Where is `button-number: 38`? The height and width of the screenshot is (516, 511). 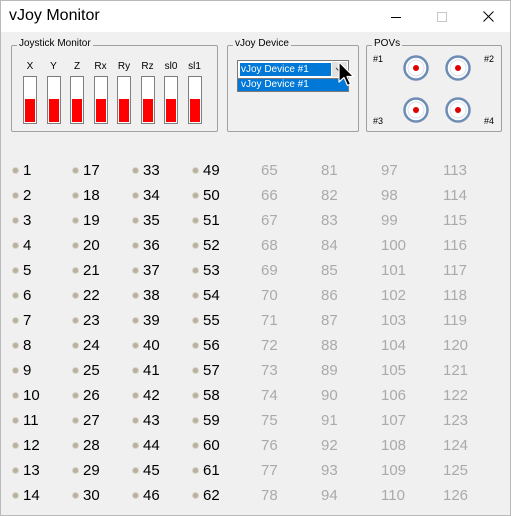 button-number: 38 is located at coordinates (151, 295).